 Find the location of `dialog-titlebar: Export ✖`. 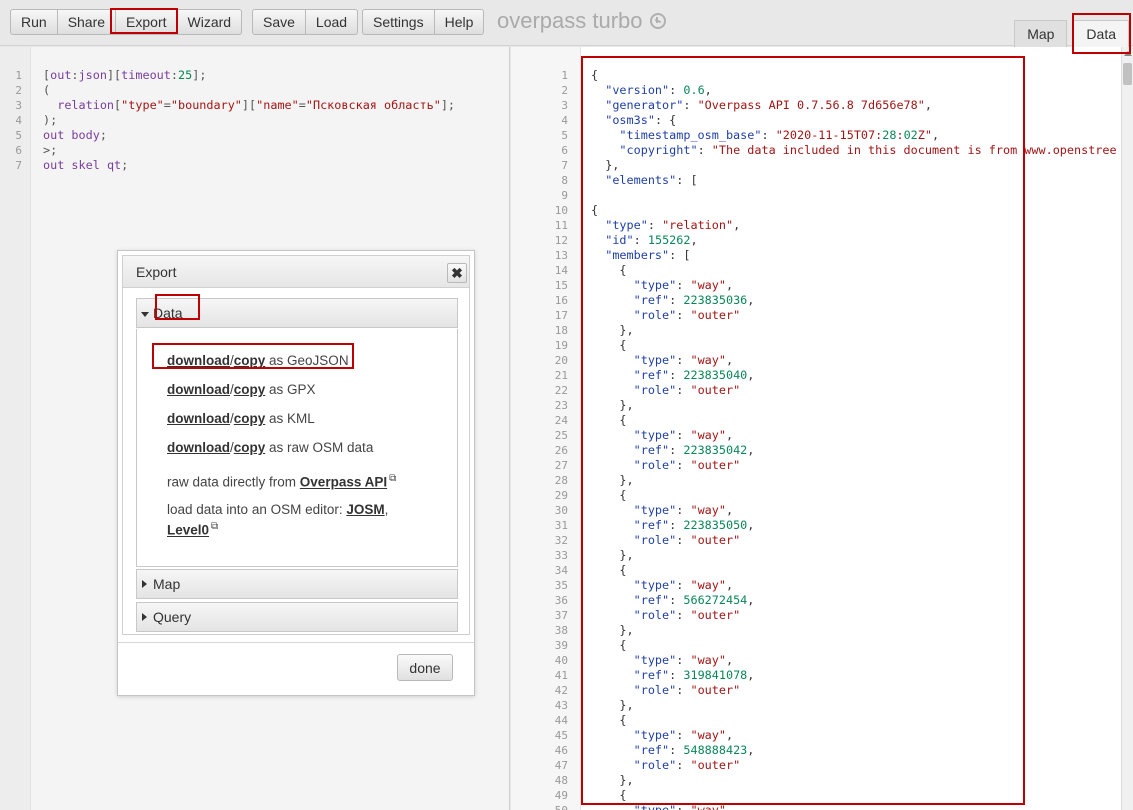

dialog-titlebar: Export ✖ is located at coordinates (296, 272).